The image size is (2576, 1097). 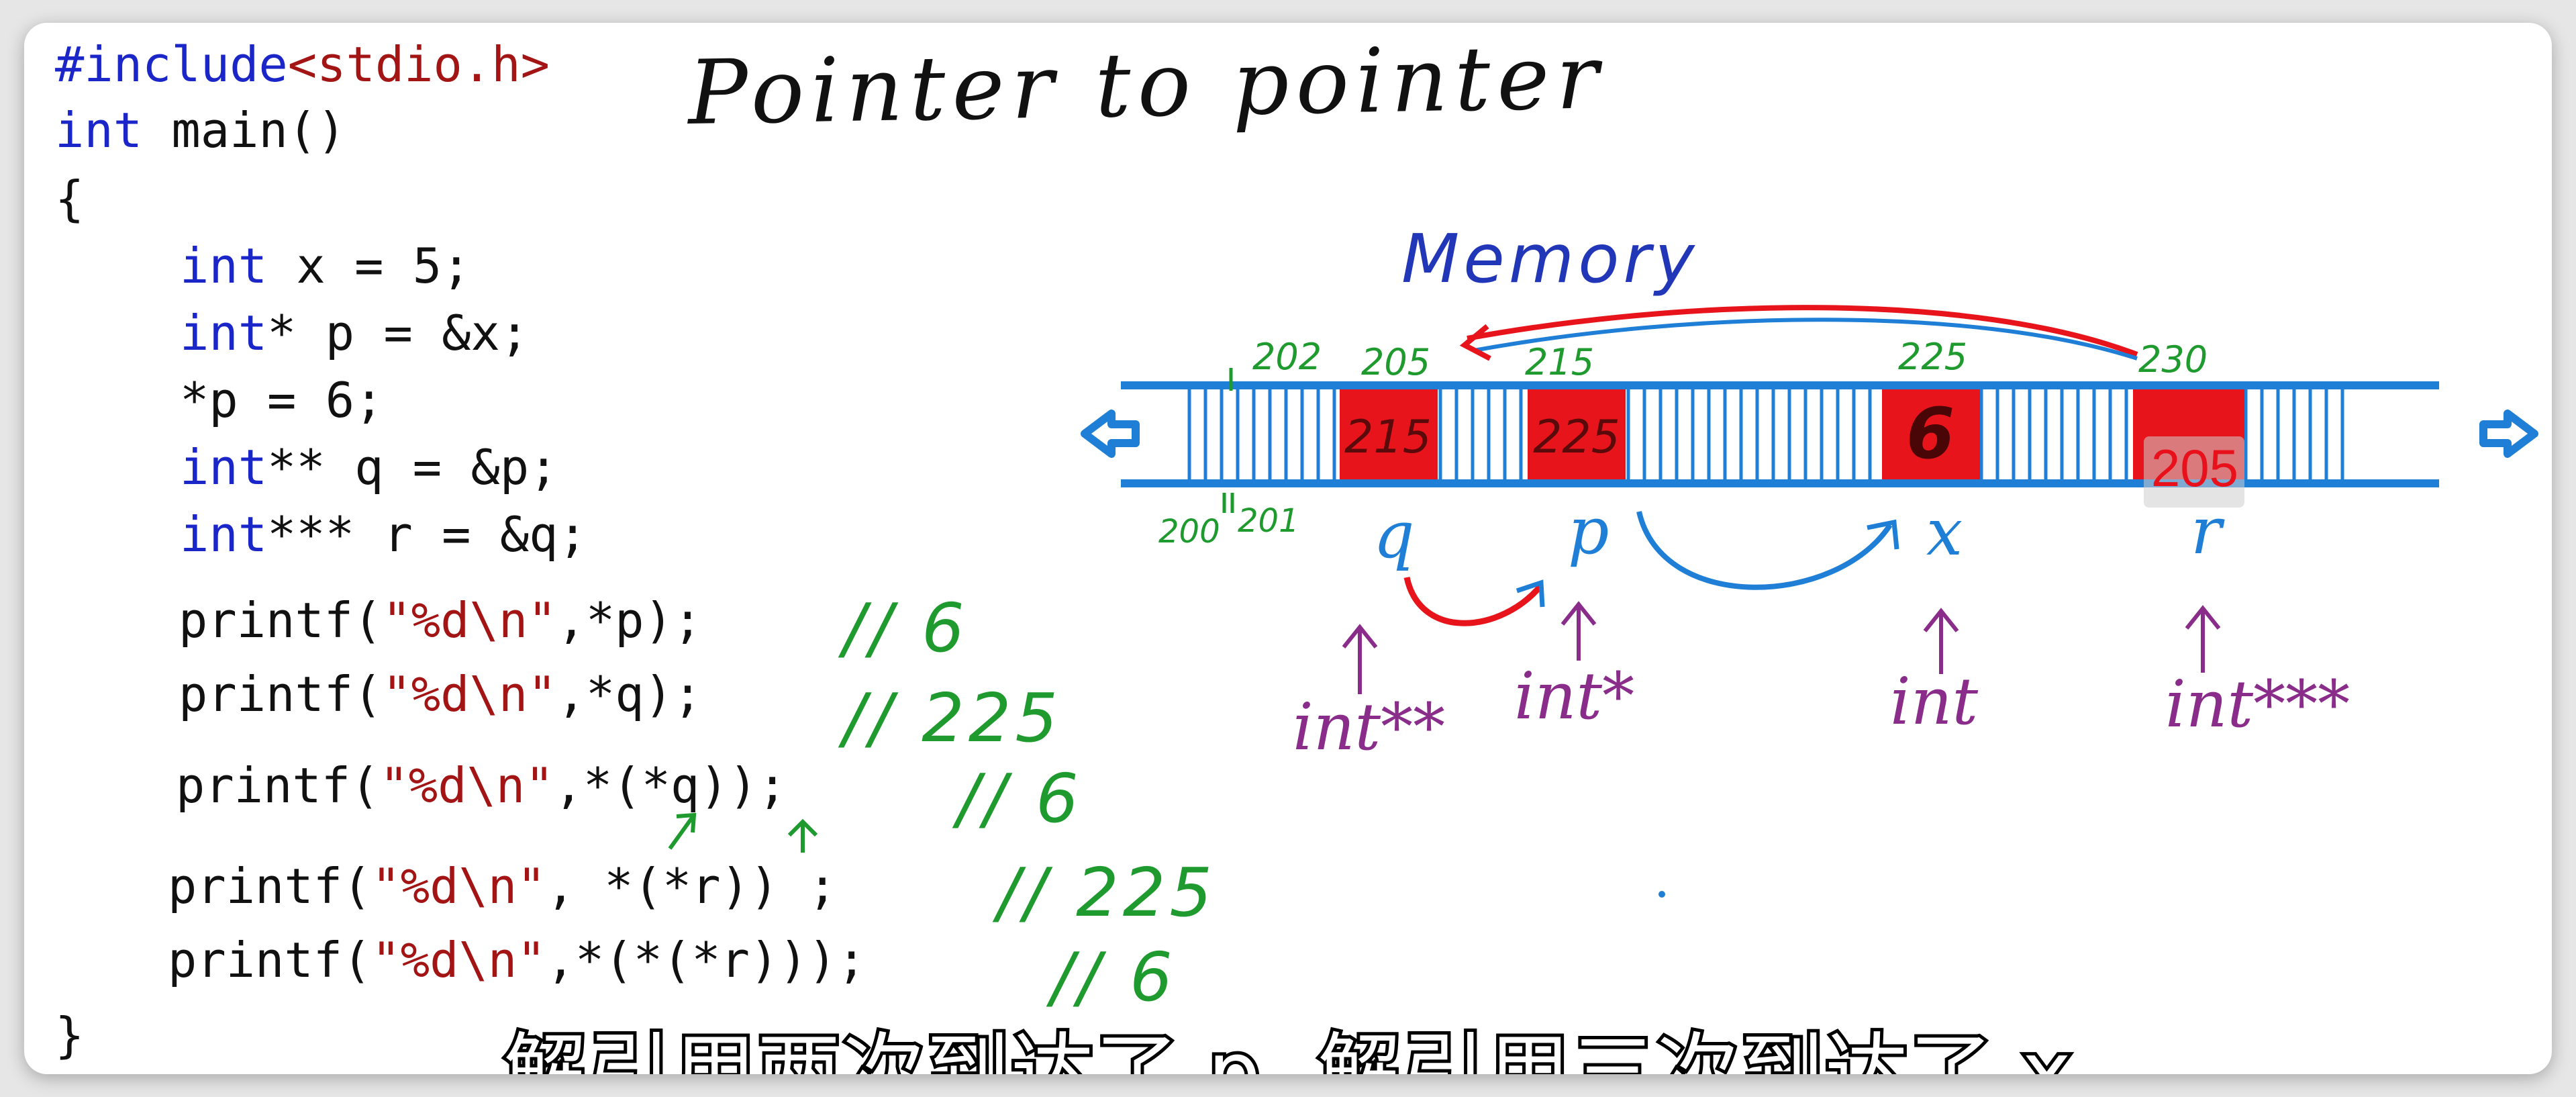 I want to click on address-215: 215, so click(x=1559, y=362).